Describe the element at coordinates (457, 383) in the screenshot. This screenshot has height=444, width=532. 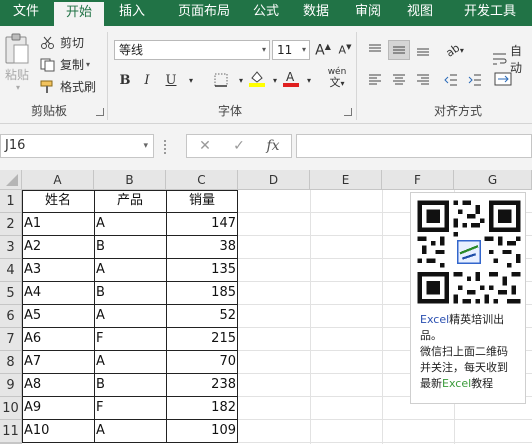
I see `brand-text: Excel` at that location.